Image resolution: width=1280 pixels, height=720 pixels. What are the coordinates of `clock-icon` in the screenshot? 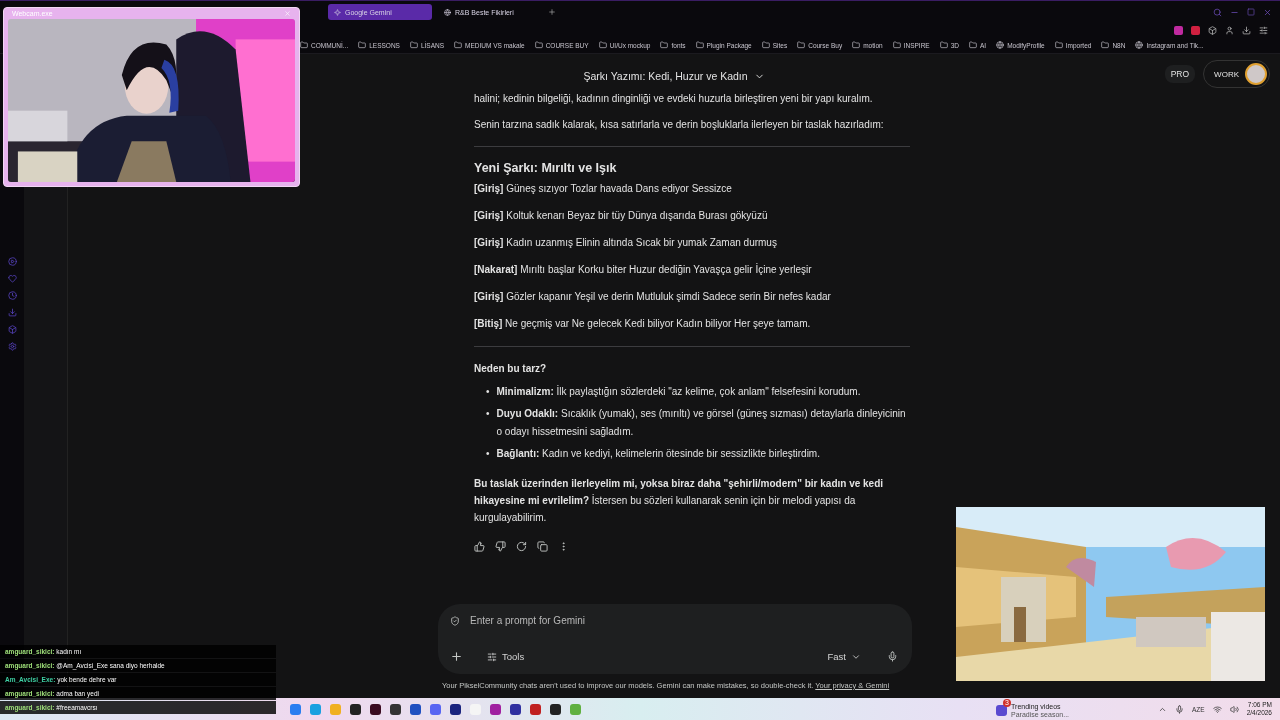 It's located at (12, 295).